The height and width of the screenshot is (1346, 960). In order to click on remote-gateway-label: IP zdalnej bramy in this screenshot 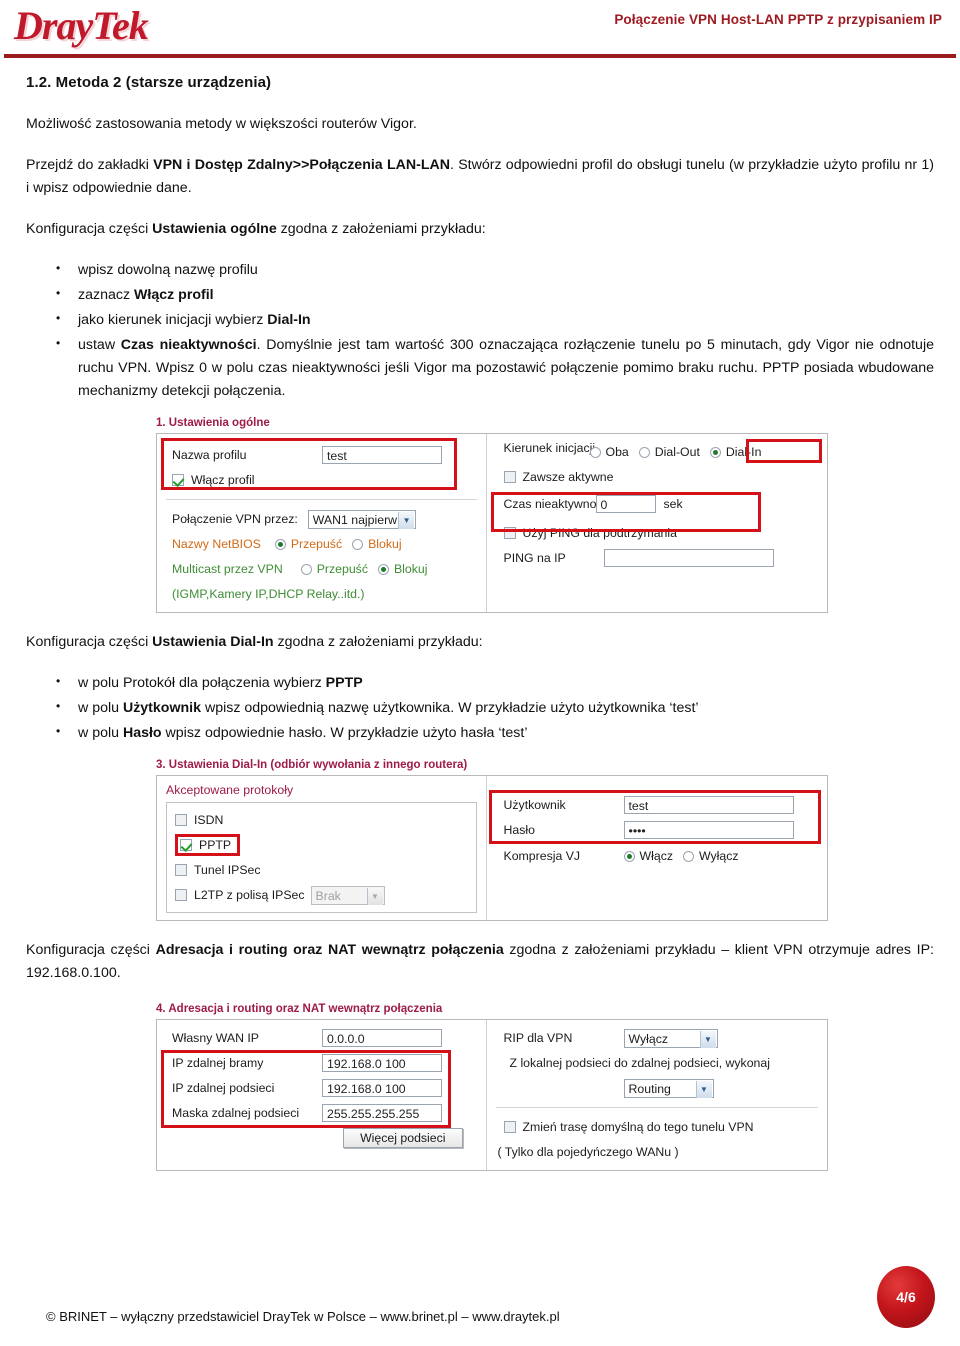, I will do `click(218, 1063)`.